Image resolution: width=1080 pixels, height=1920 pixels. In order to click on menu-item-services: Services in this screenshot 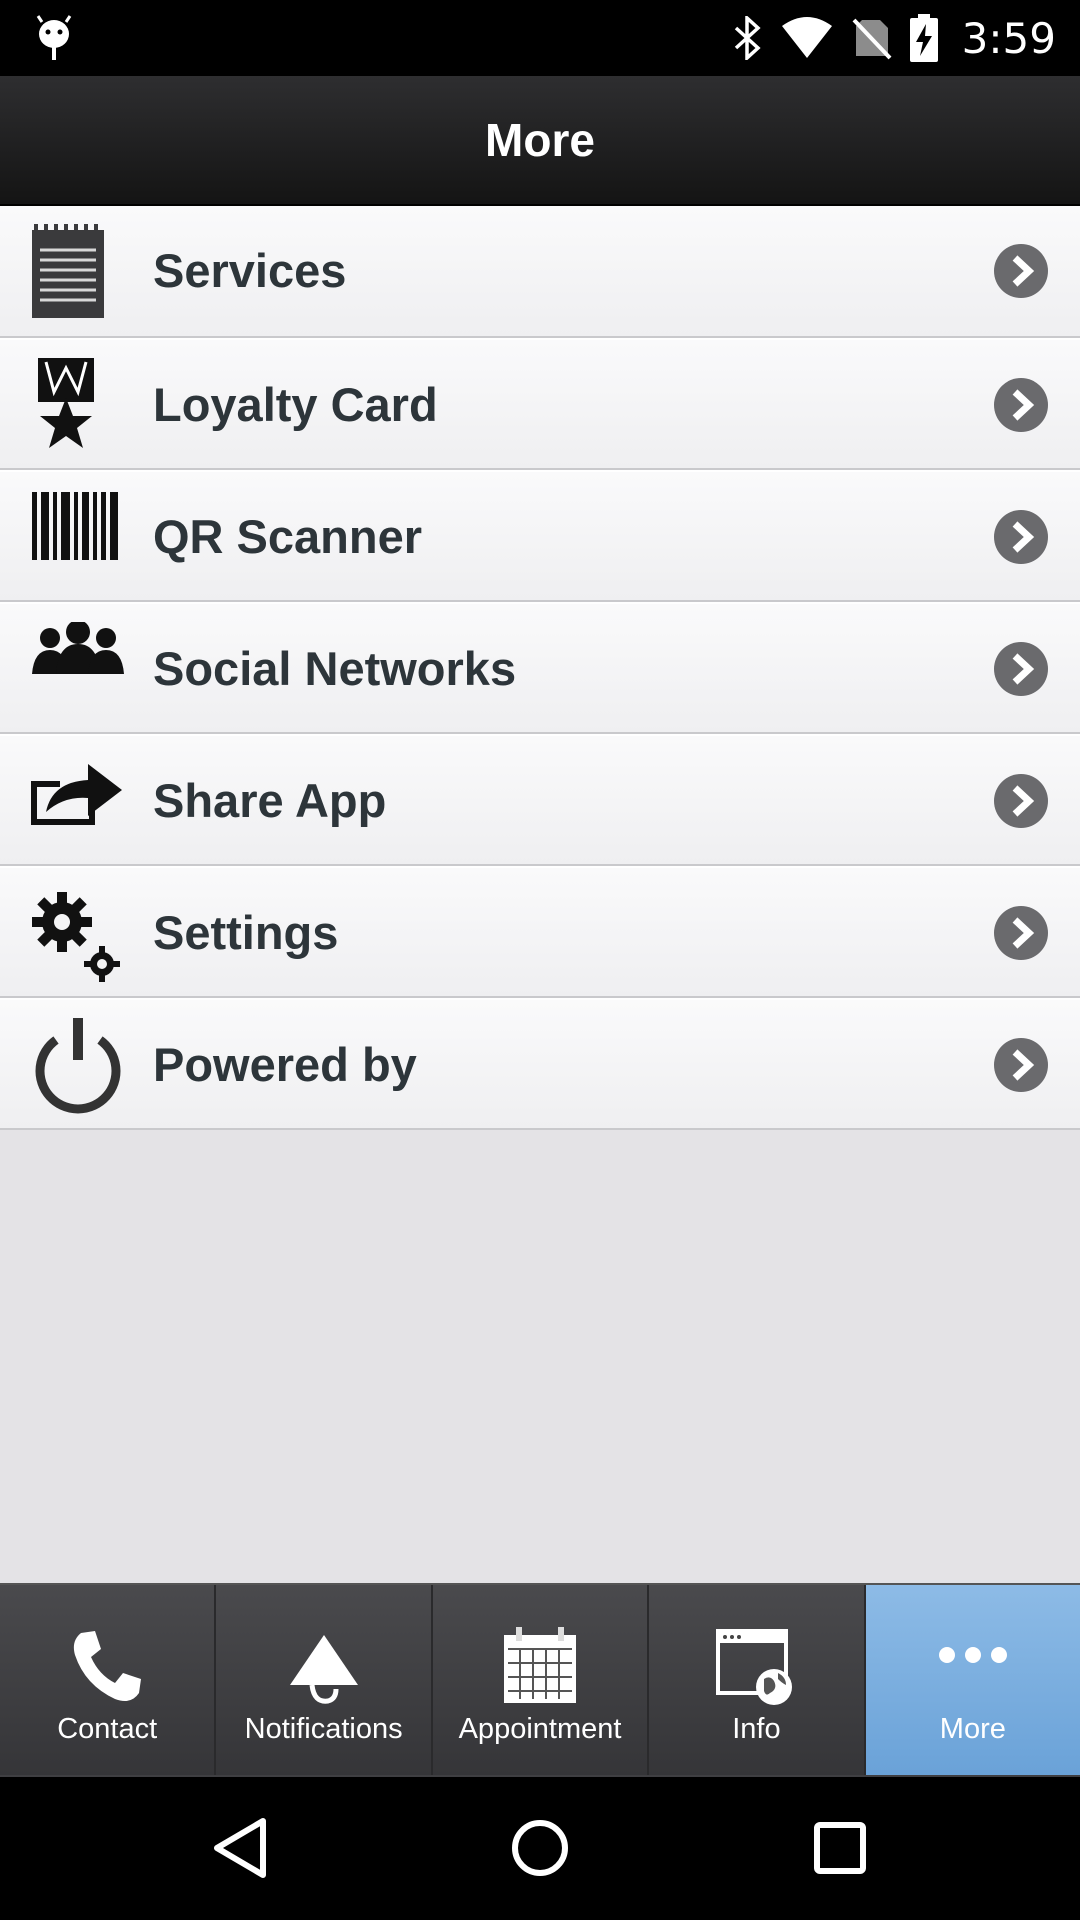, I will do `click(540, 272)`.